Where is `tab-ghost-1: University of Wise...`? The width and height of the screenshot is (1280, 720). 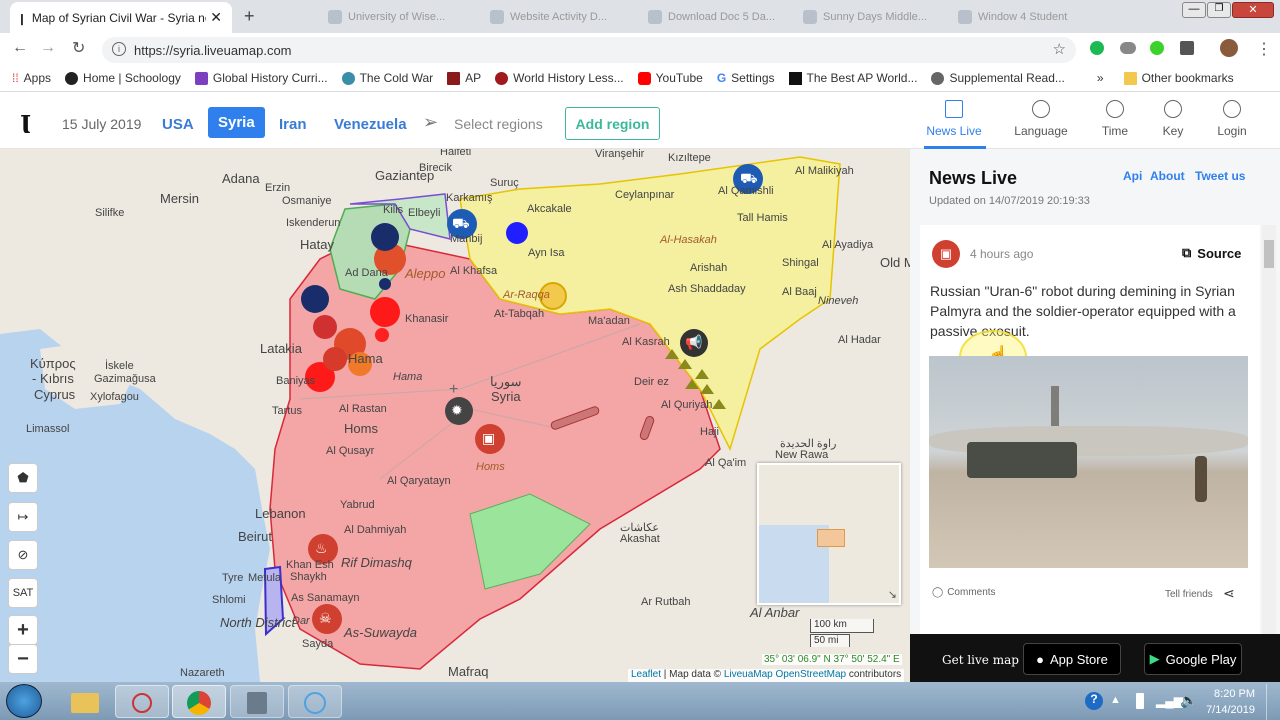 tab-ghost-1: University of Wise... is located at coordinates (386, 17).